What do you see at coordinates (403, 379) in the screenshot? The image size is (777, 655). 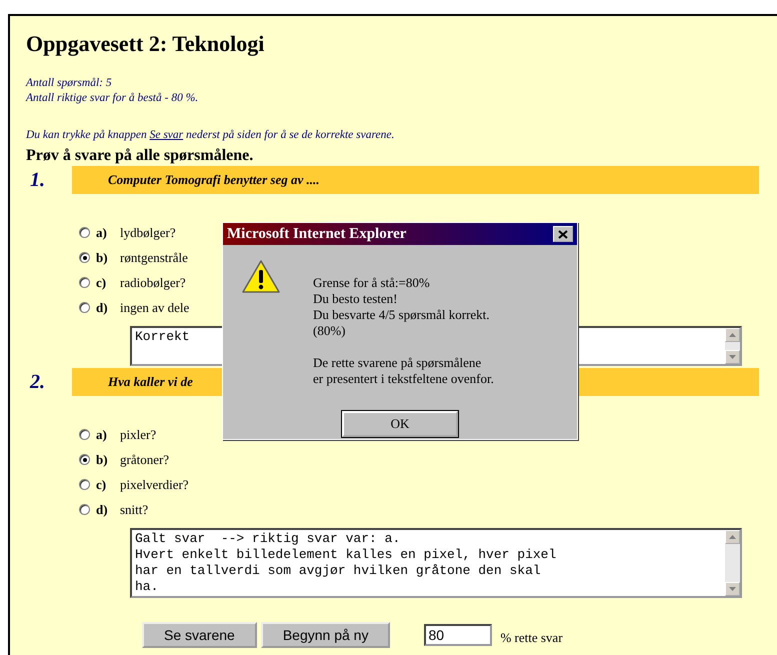 I see `dialog-message: er presentert i tekstfeltene ovenfor.` at bounding box center [403, 379].